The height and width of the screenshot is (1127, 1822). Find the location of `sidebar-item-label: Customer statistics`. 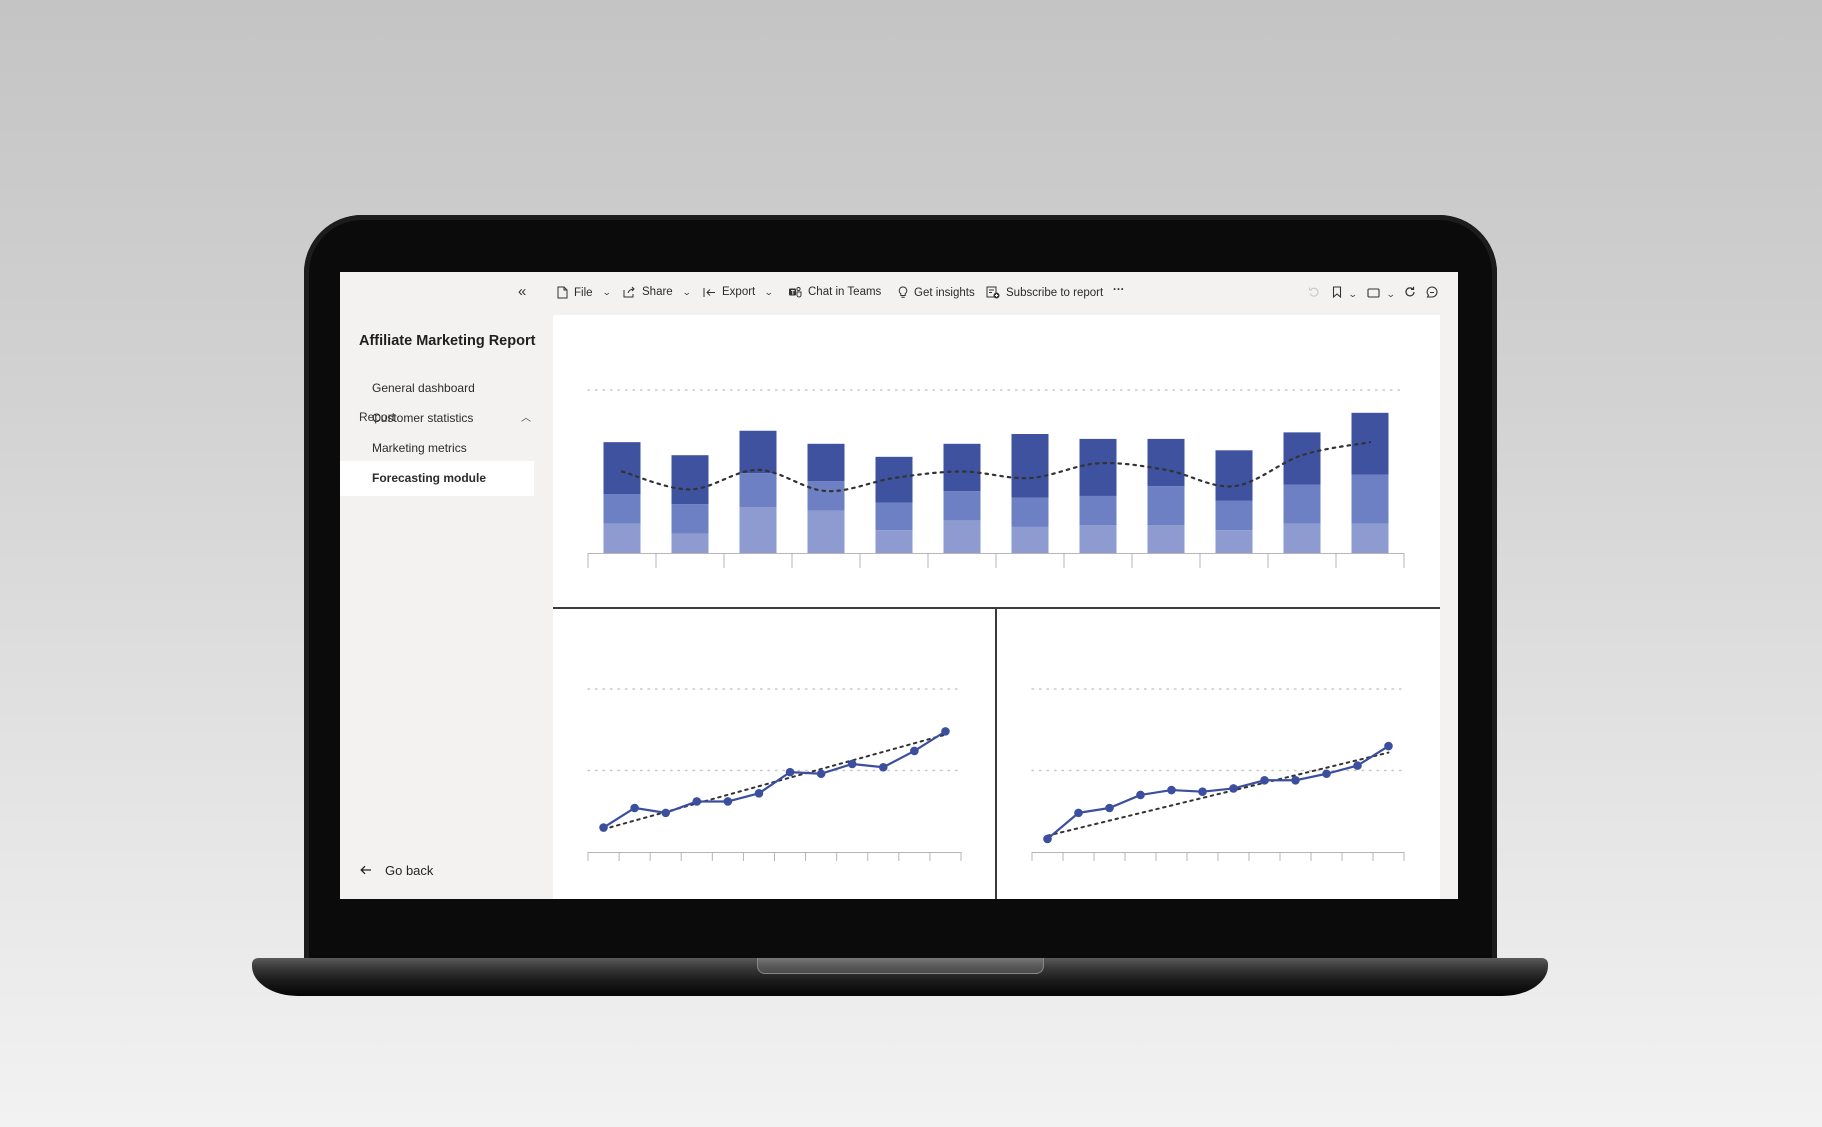

sidebar-item-label: Customer statistics is located at coordinates (423, 418).